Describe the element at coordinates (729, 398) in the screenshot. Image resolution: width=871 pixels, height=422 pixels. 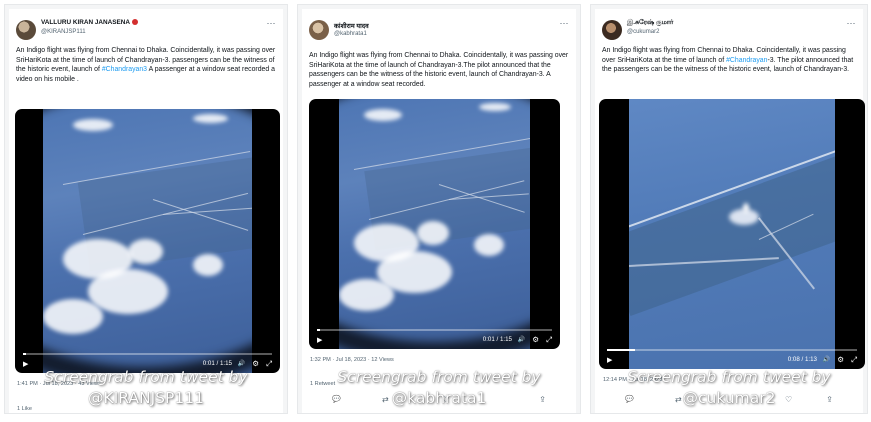
I see `caption-handle: @cukumar2` at that location.